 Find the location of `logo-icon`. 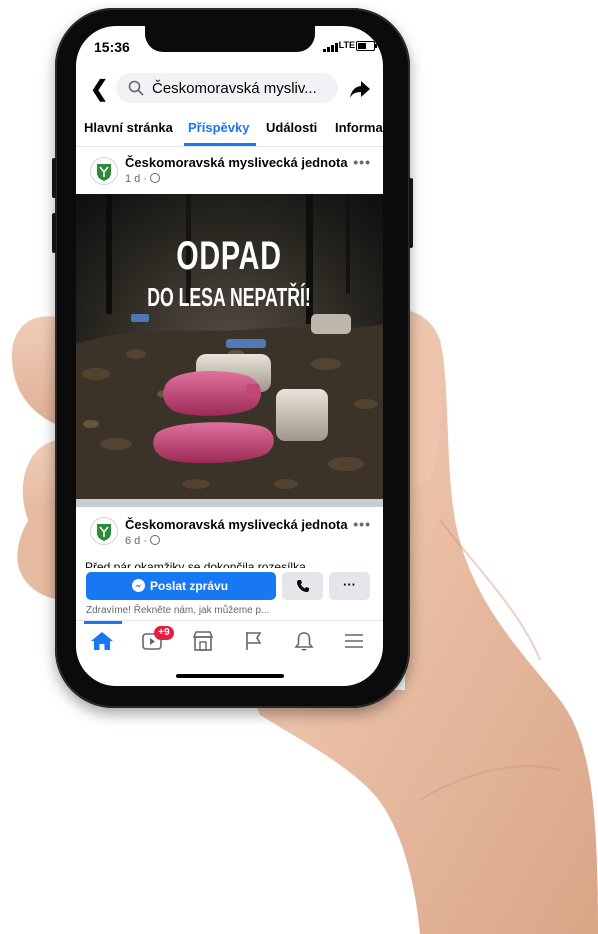

logo-icon is located at coordinates (104, 172).